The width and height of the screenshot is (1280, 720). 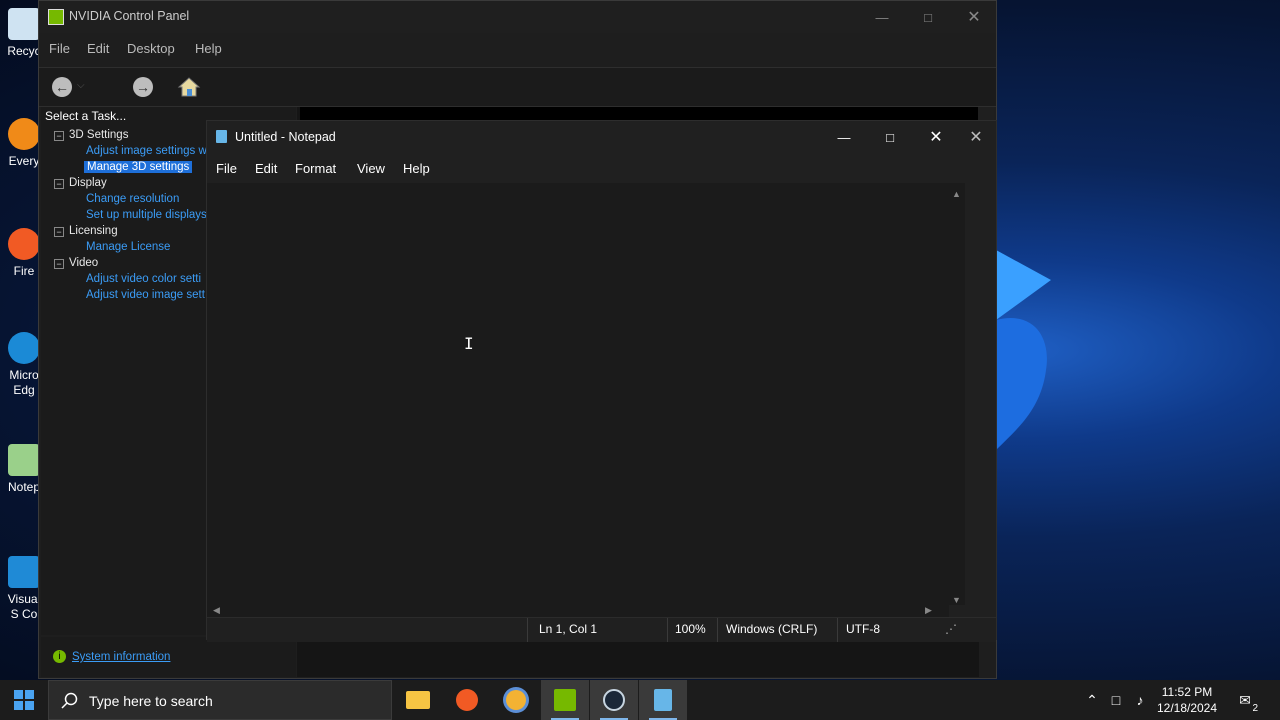 I want to click on zoom-level: 100%, so click(x=690, y=629).